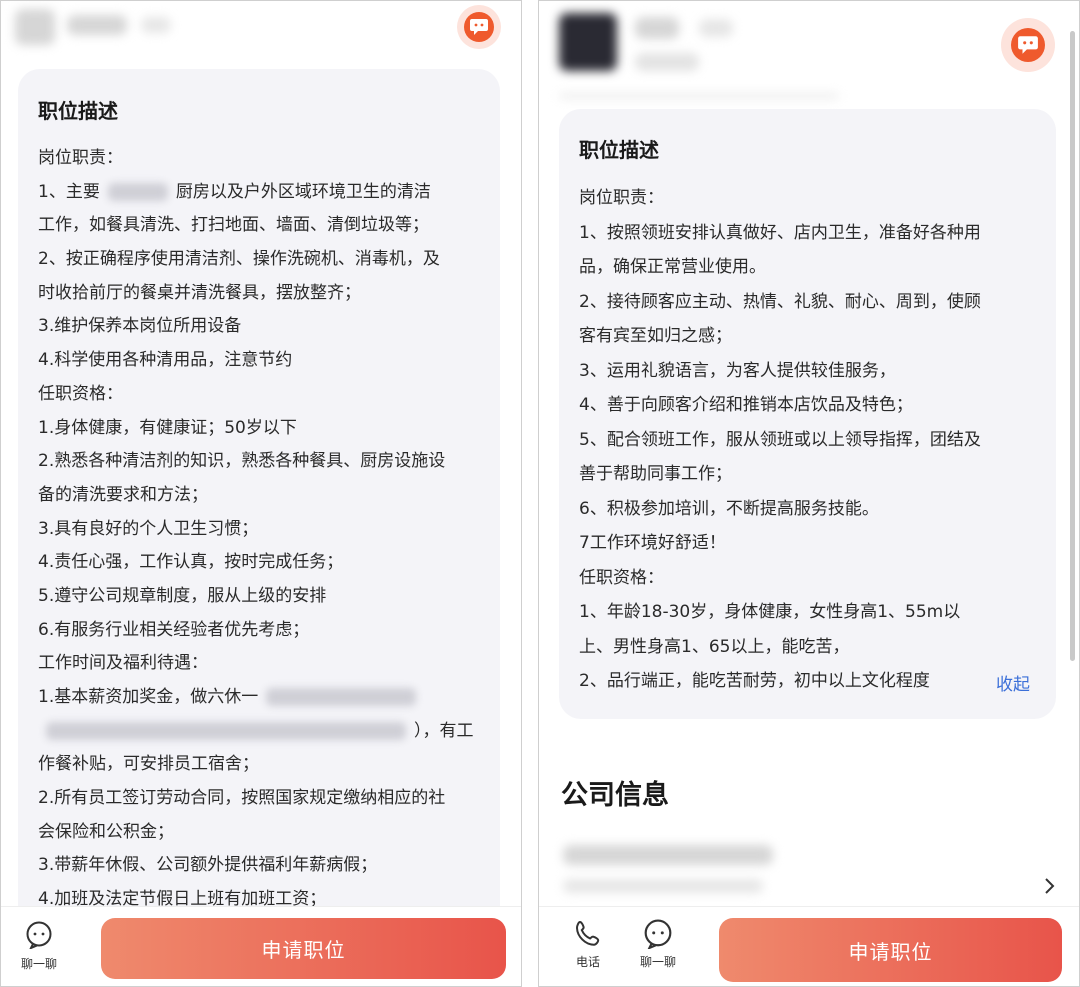  What do you see at coordinates (123, 494) in the screenshot?
I see `description-line: 备的清洗要求和方法；` at bounding box center [123, 494].